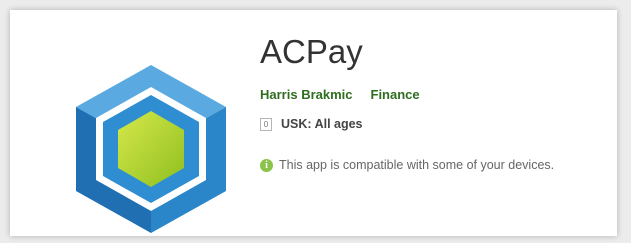 The height and width of the screenshot is (243, 631). What do you see at coordinates (266, 165) in the screenshot?
I see `info-icon: i` at bounding box center [266, 165].